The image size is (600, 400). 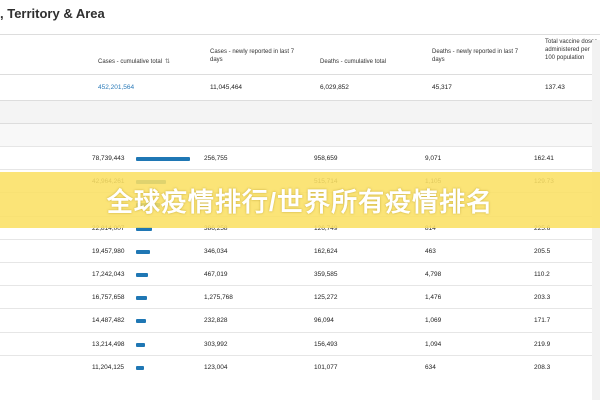 What do you see at coordinates (216, 158) in the screenshot?
I see `new-cases-cell: 256,755` at bounding box center [216, 158].